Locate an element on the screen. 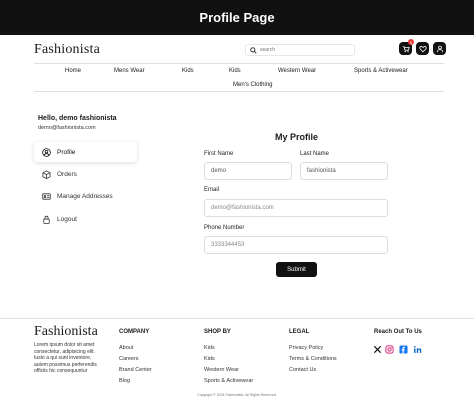  last-name-value: fashionista is located at coordinates (321, 171).